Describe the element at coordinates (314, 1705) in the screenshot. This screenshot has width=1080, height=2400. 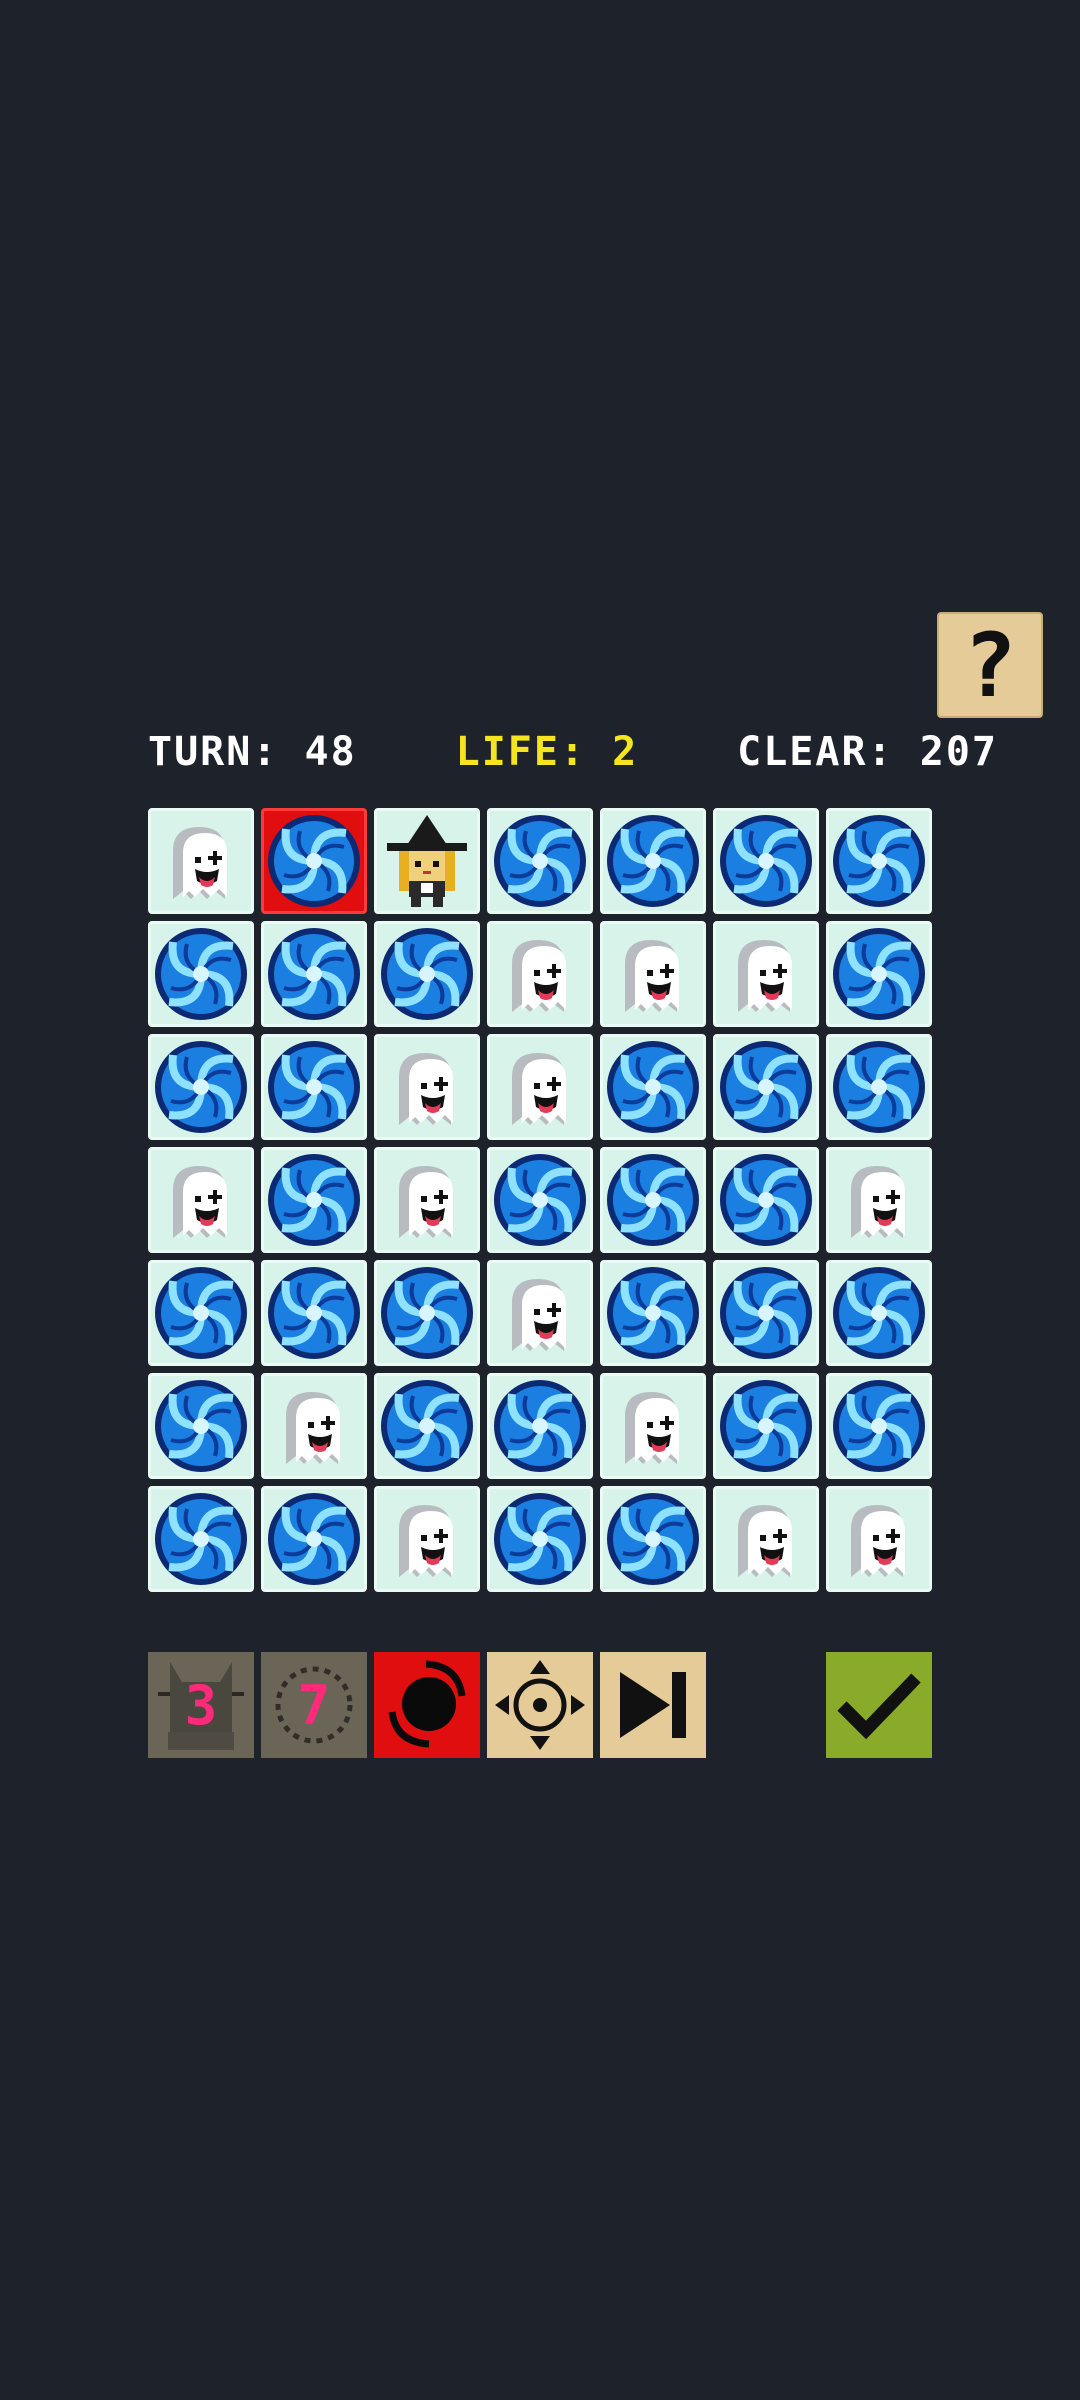
I see `ring-counter-button: 7` at that location.